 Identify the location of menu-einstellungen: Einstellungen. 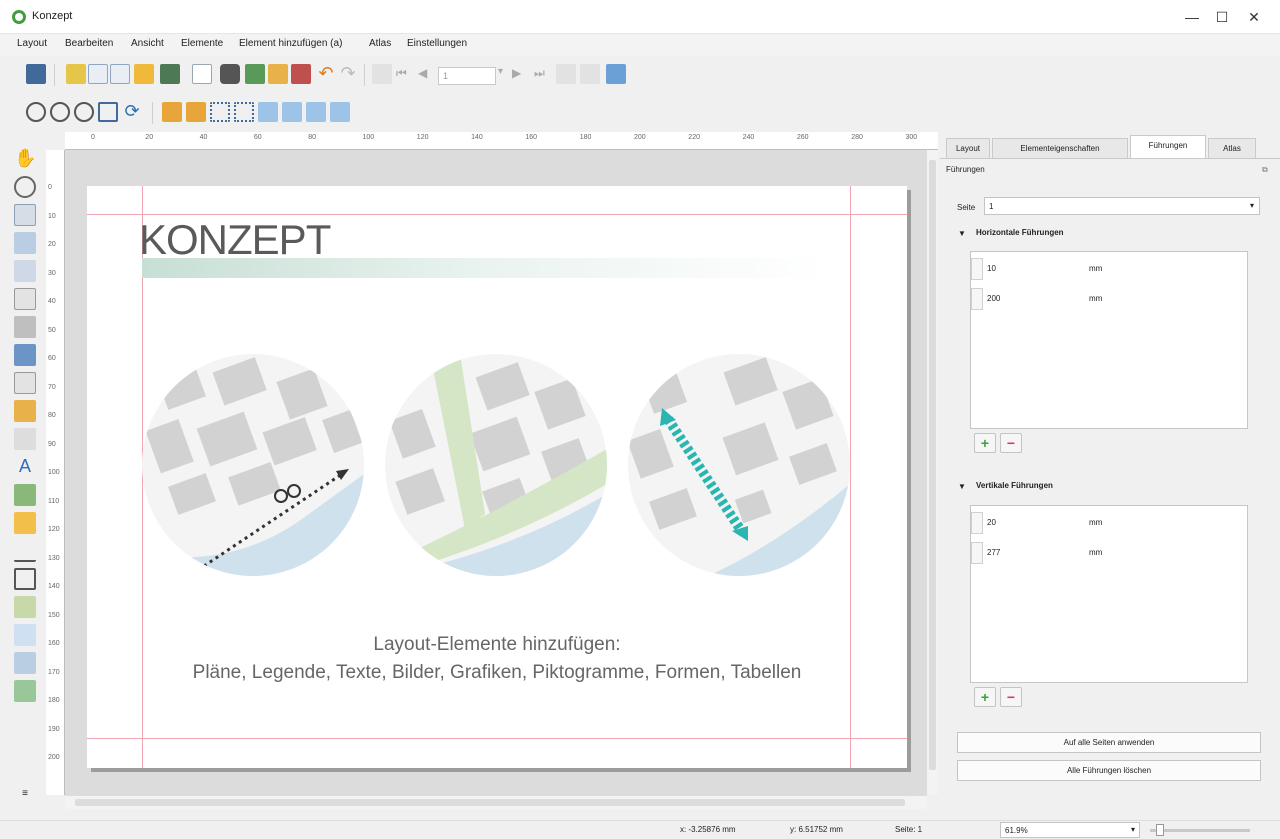
(437, 43).